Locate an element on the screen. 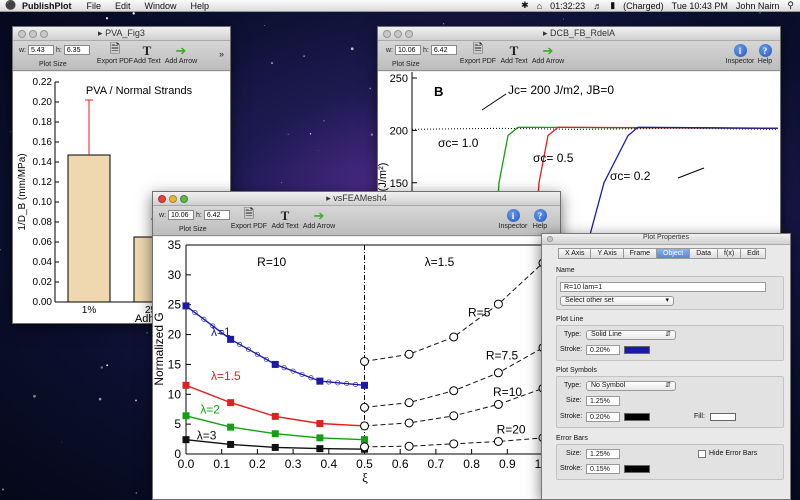  tab-edit: Edit is located at coordinates (753, 253).